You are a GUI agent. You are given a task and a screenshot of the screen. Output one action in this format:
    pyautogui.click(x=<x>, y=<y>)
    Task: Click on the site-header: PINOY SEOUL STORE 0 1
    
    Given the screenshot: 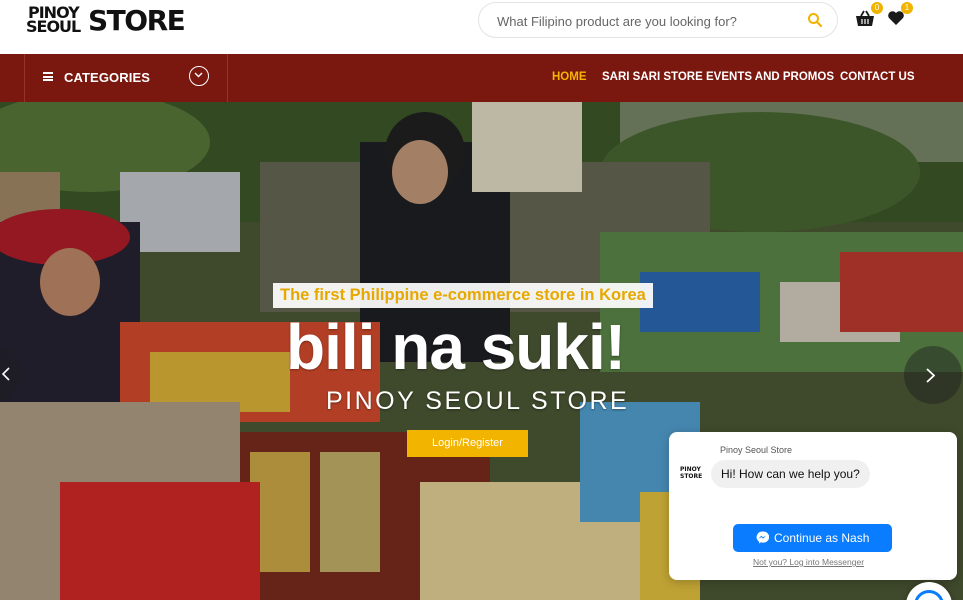 What is the action you would take?
    pyautogui.click(x=481, y=27)
    